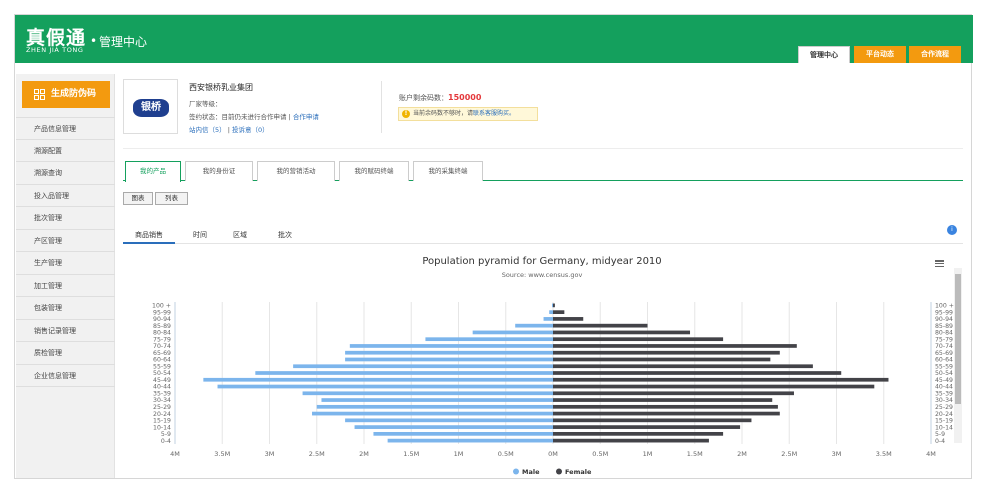  I want to click on y-tick-label-left: 50-54, so click(162, 373).